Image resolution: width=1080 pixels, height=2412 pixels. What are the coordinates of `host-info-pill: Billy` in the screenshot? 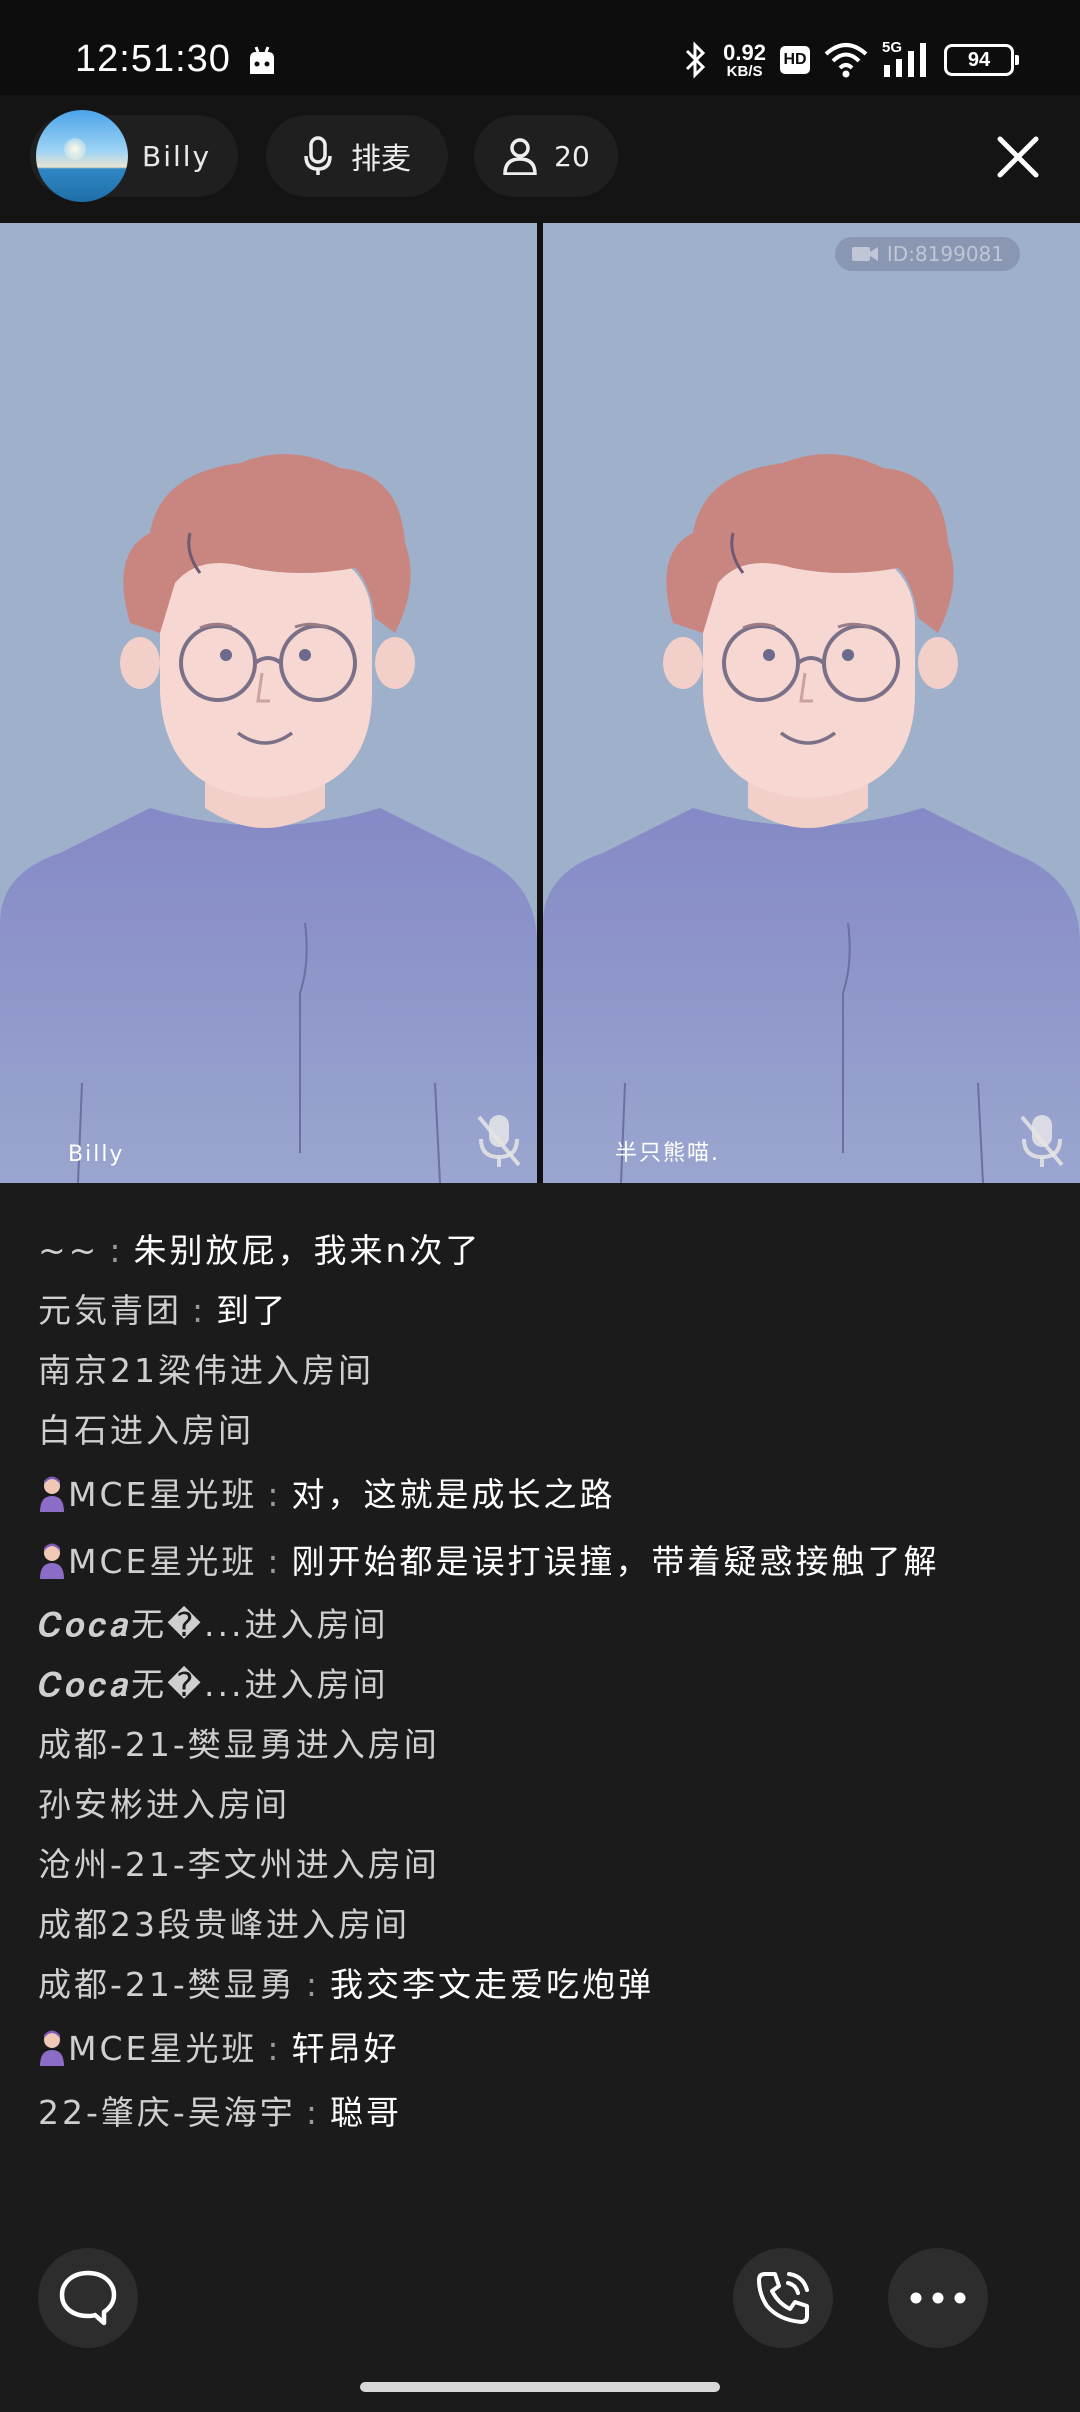 It's located at (134, 156).